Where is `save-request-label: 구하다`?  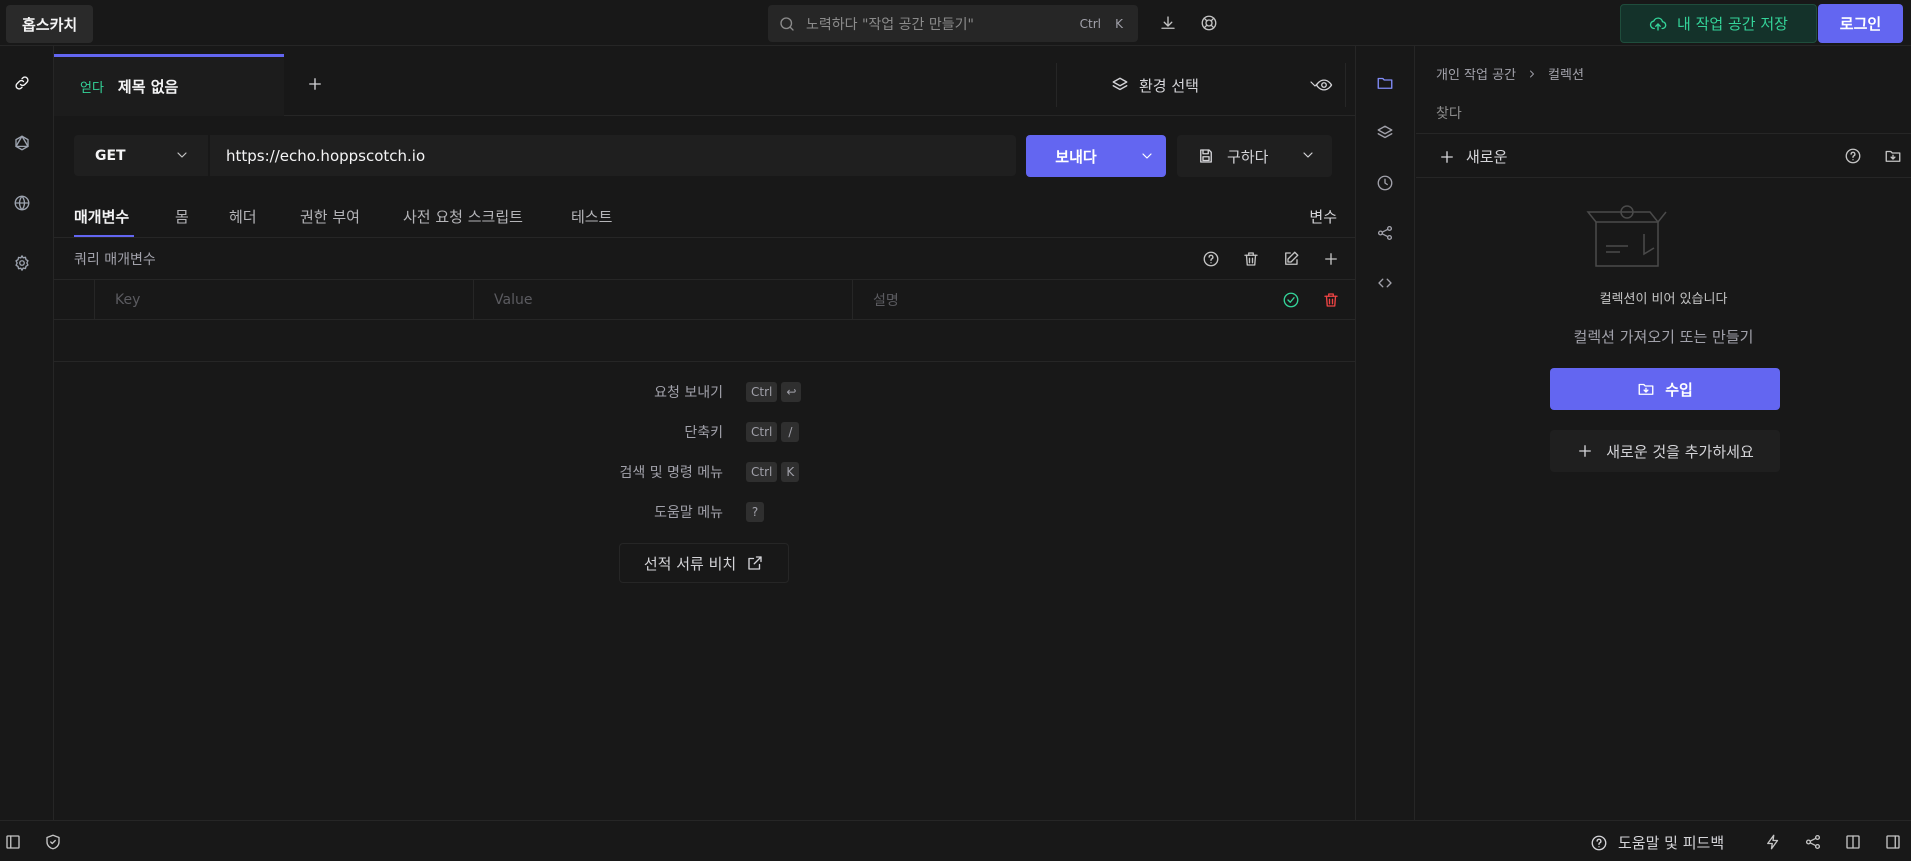
save-request-label: 구하다 is located at coordinates (1248, 156).